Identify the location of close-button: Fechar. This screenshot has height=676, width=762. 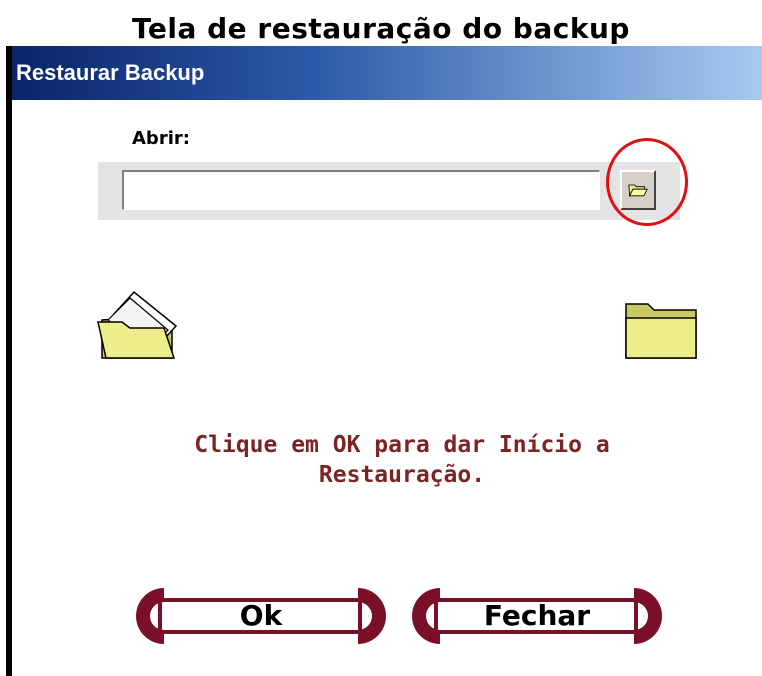
(537, 616).